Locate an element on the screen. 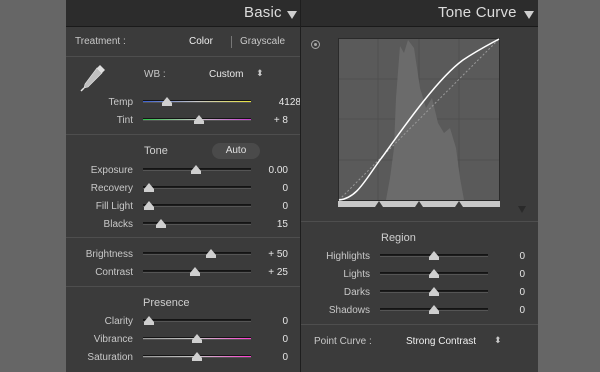 Image resolution: width=600 pixels, height=372 pixels. tint-value: + 8 is located at coordinates (269, 120).